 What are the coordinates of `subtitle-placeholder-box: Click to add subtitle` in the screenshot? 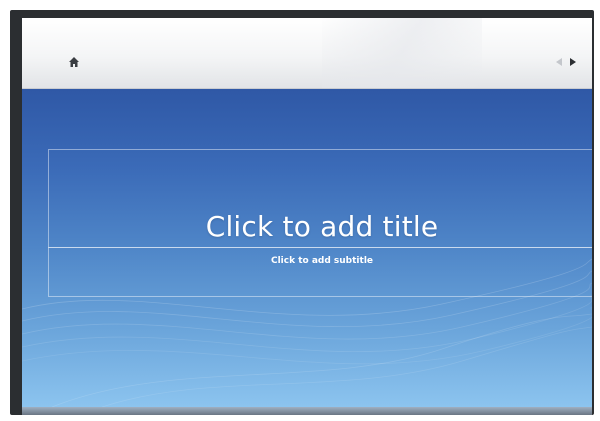 It's located at (320, 272).